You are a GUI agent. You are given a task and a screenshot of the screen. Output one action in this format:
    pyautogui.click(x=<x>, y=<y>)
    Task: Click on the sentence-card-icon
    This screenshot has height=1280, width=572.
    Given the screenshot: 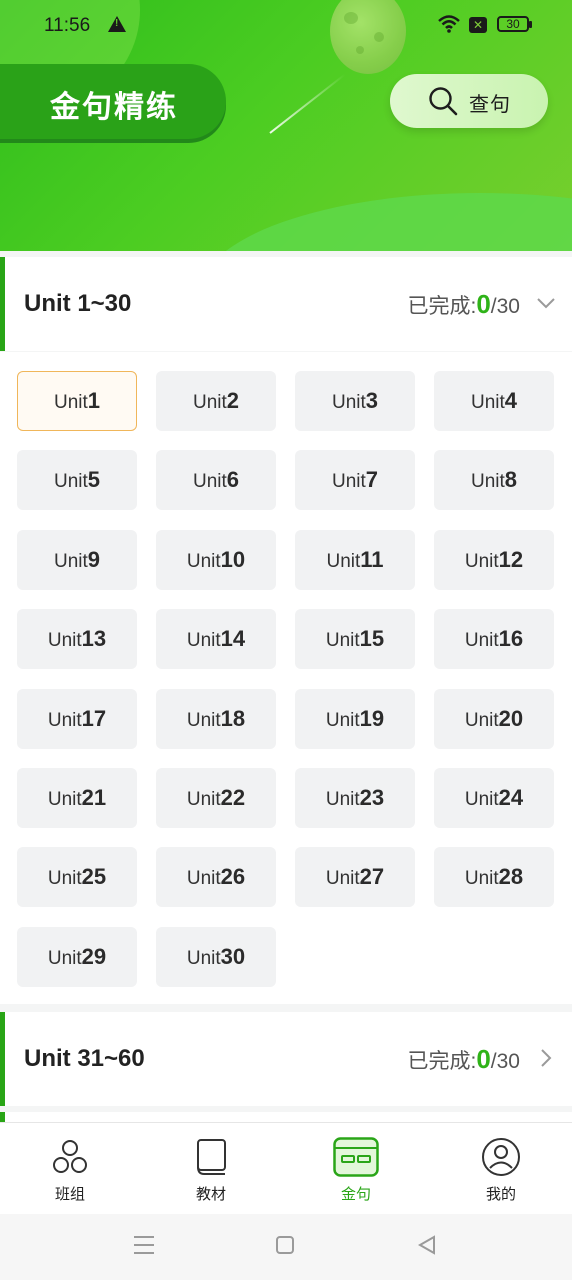 What is the action you would take?
    pyautogui.click(x=356, y=1157)
    